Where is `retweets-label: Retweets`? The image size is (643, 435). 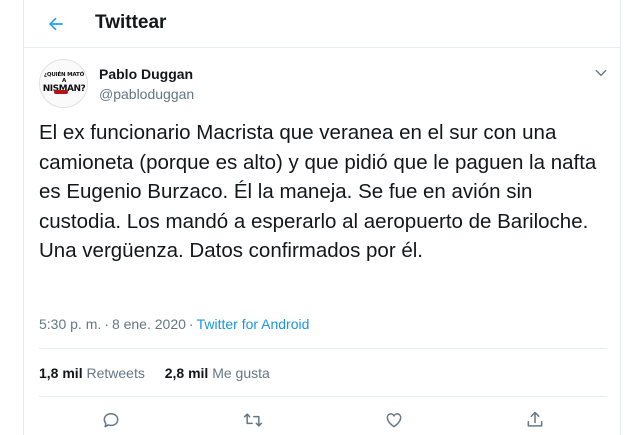
retweets-label: Retweets is located at coordinates (115, 373).